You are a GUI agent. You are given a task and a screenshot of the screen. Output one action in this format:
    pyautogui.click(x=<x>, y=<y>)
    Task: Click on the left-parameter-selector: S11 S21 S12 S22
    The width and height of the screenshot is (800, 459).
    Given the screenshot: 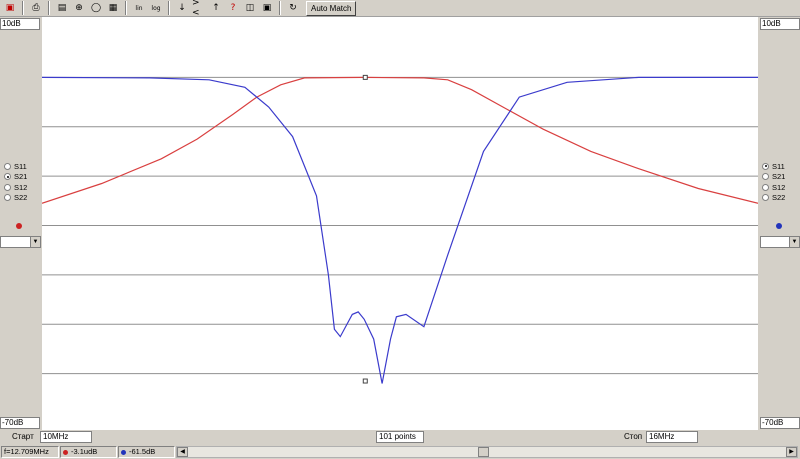 What is the action you would take?
    pyautogui.click(x=15, y=182)
    